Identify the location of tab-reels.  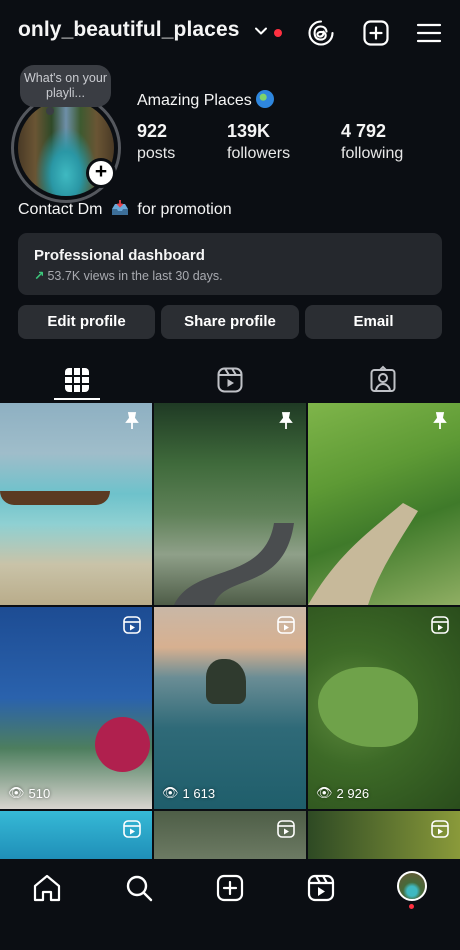
(229, 381).